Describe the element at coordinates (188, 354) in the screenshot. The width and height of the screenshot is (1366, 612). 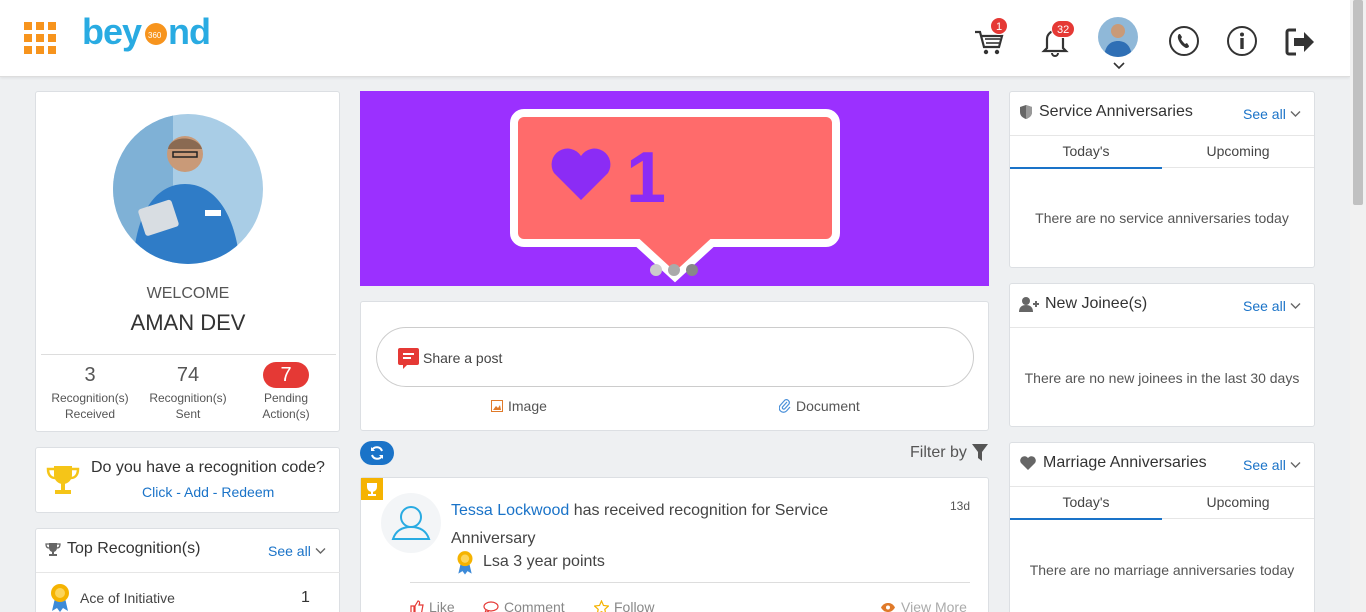
I see `divider` at that location.